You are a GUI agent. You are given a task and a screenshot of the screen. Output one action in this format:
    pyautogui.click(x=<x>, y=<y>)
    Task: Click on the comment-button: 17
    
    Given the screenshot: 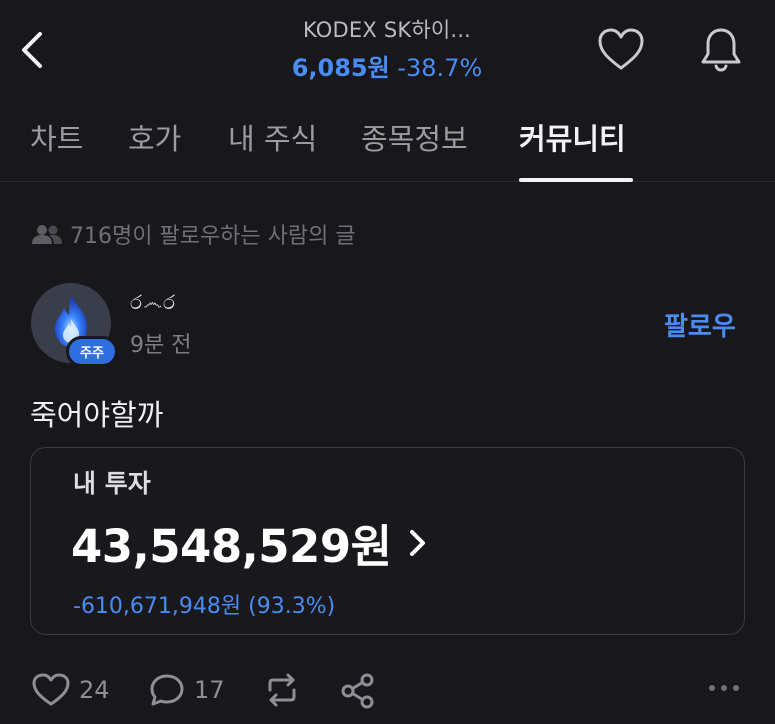 What is the action you would take?
    pyautogui.click(x=186, y=690)
    